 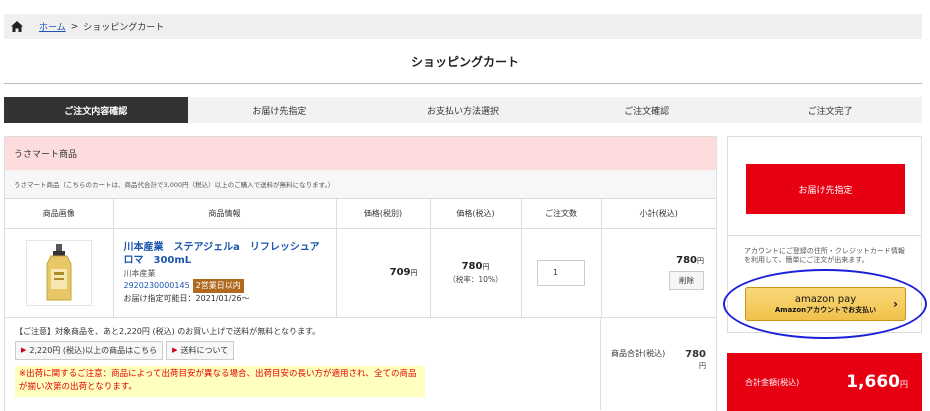 What do you see at coordinates (58, 272) in the screenshot?
I see `product-image` at bounding box center [58, 272].